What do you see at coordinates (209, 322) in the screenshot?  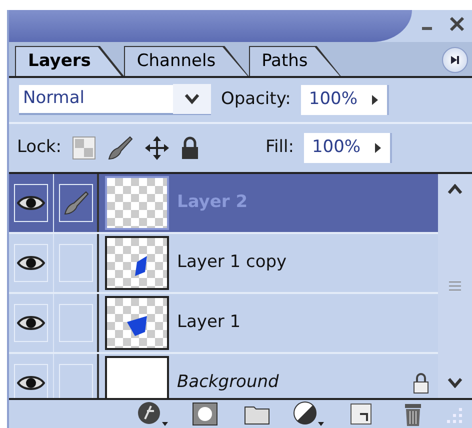 I see `layer-name: Layer 1` at bounding box center [209, 322].